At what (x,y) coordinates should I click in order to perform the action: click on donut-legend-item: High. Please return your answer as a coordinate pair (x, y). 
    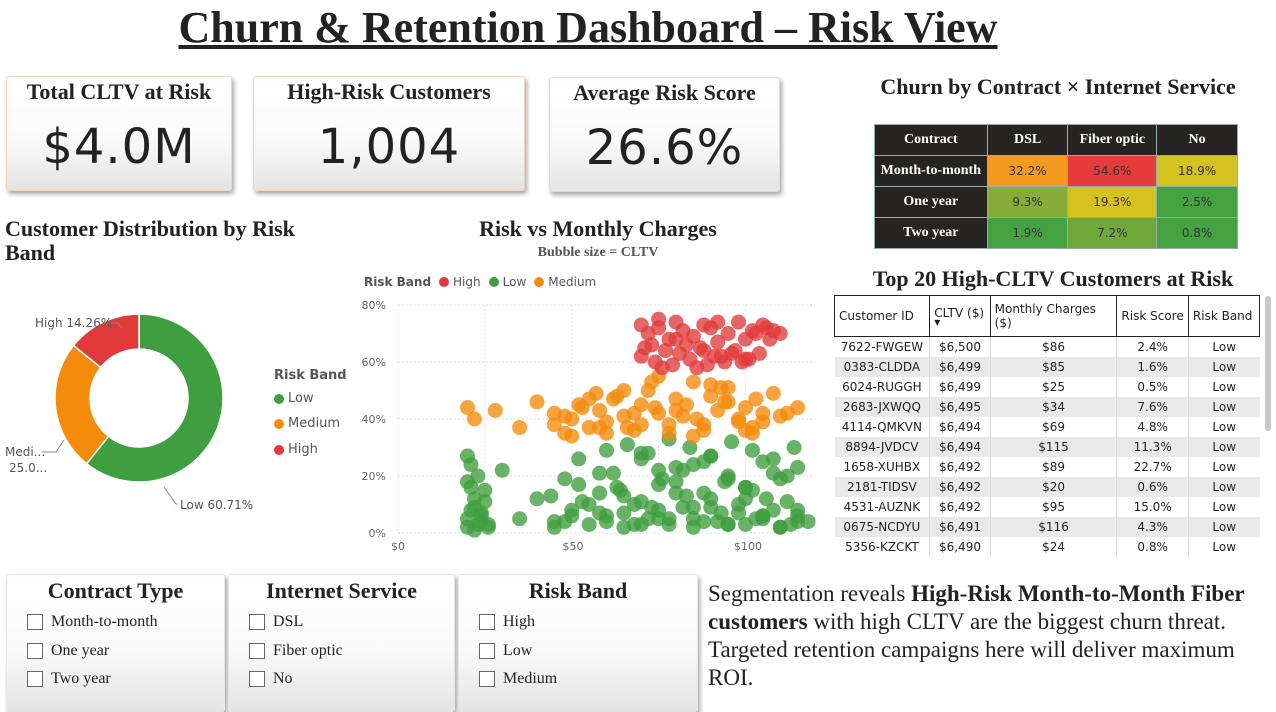
    Looking at the image, I should click on (296, 449).